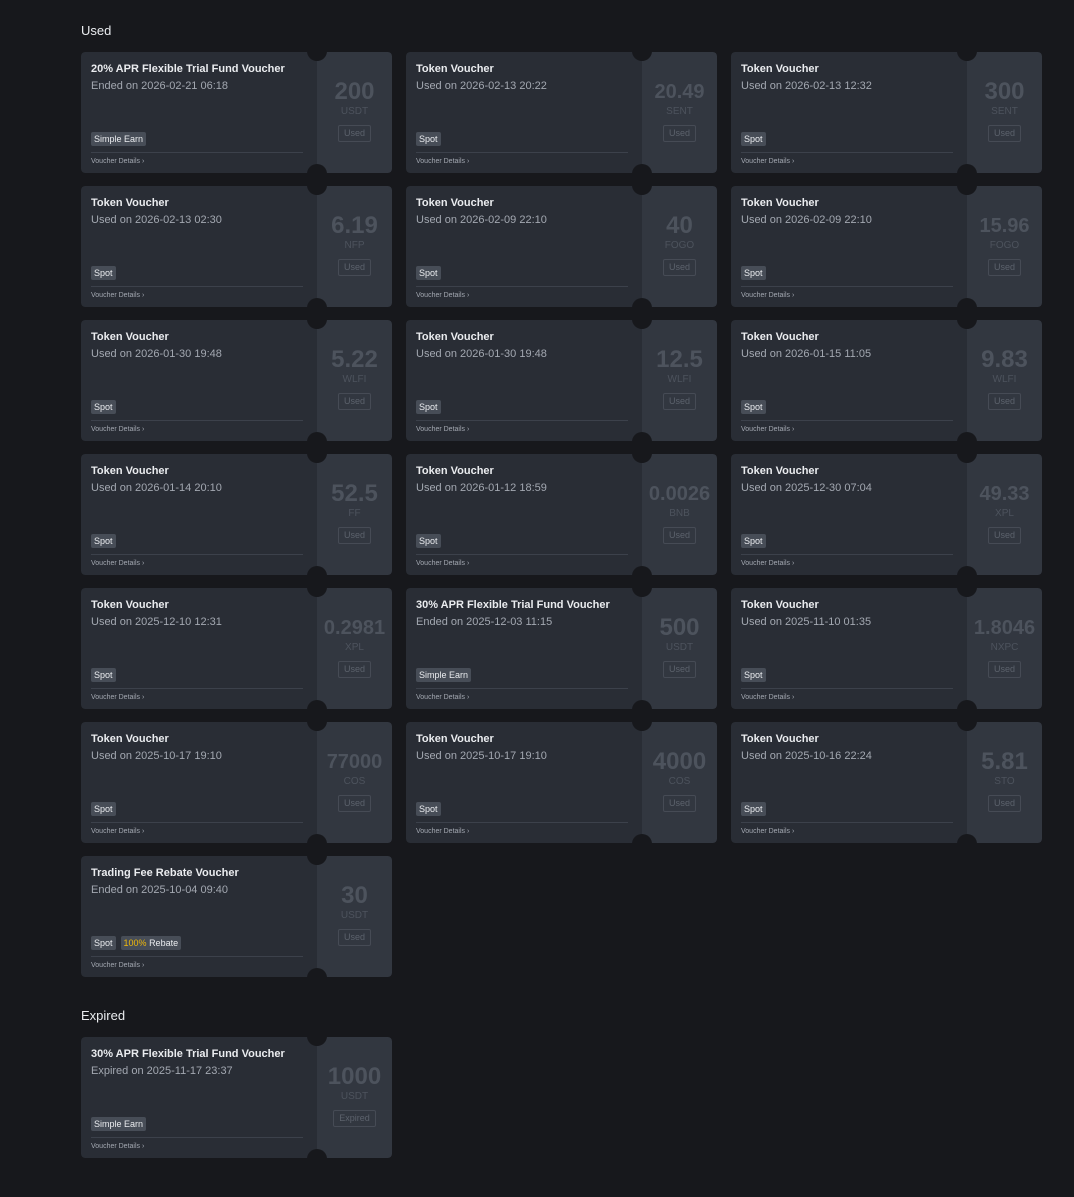 This screenshot has height=1197, width=1074. What do you see at coordinates (135, 943) in the screenshot?
I see `rebate-percent: 100%` at bounding box center [135, 943].